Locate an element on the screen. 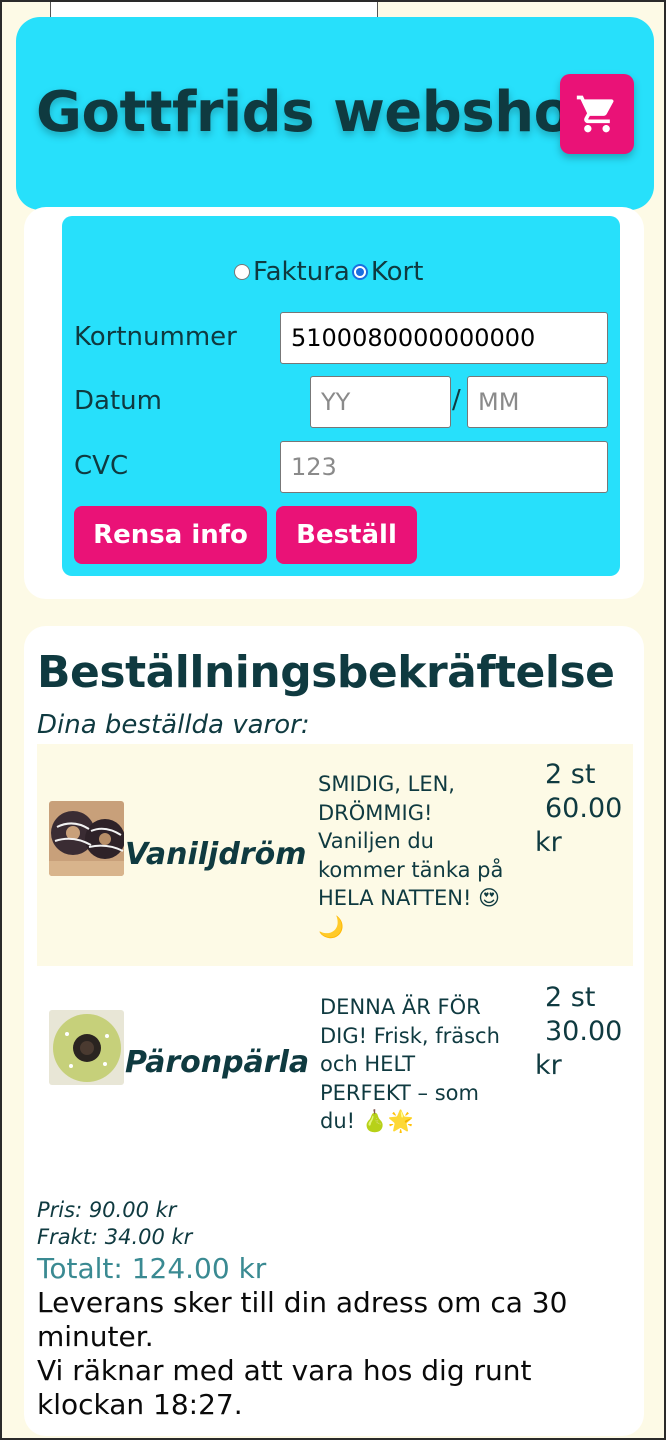  faktura-radio is located at coordinates (242, 272).